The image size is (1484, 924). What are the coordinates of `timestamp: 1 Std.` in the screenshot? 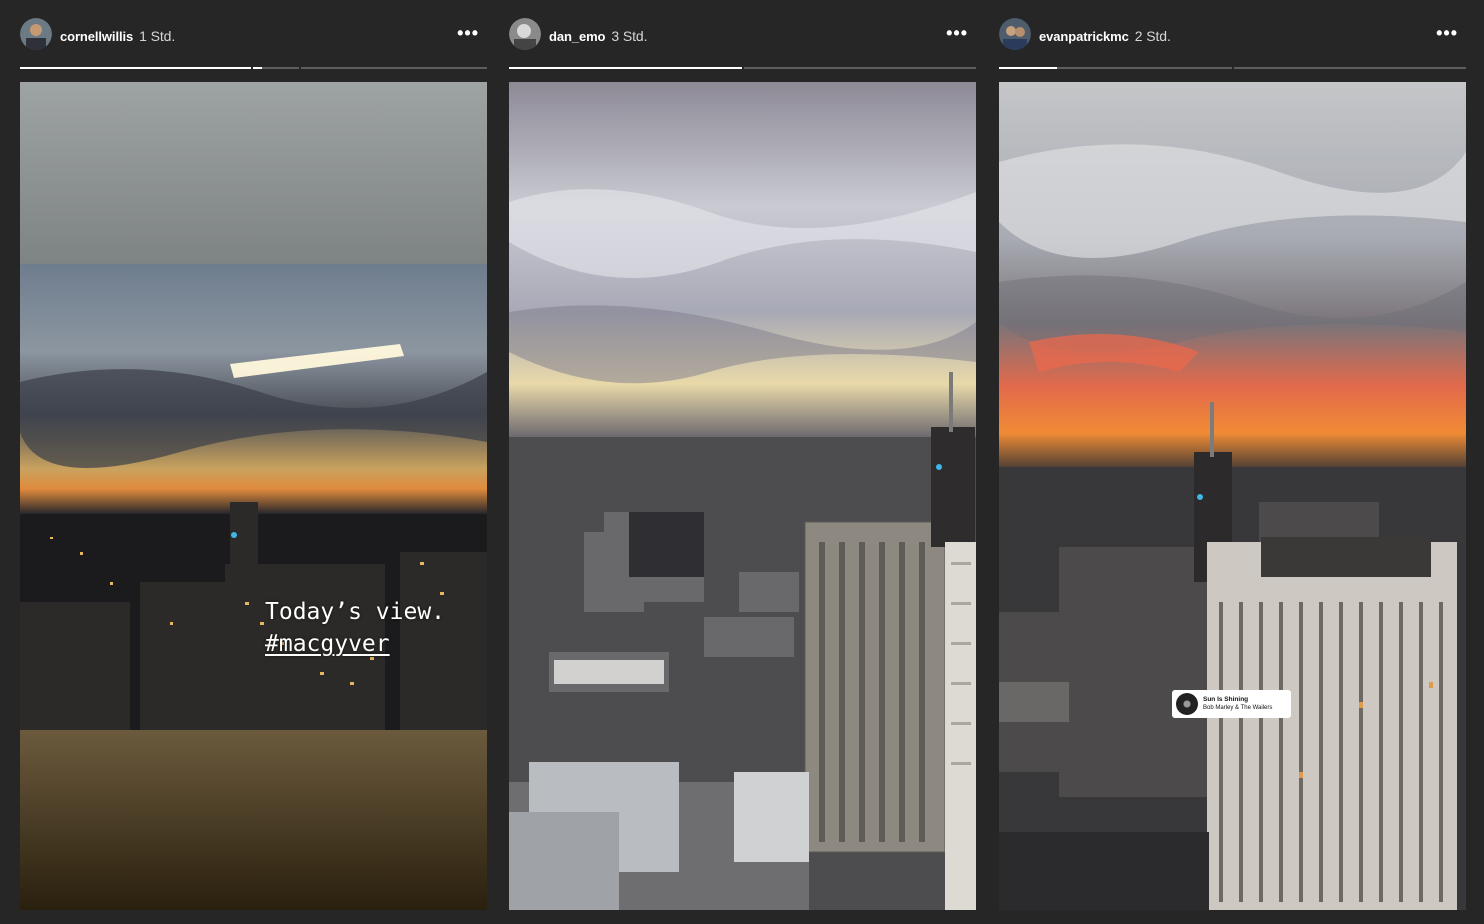 It's located at (157, 36).